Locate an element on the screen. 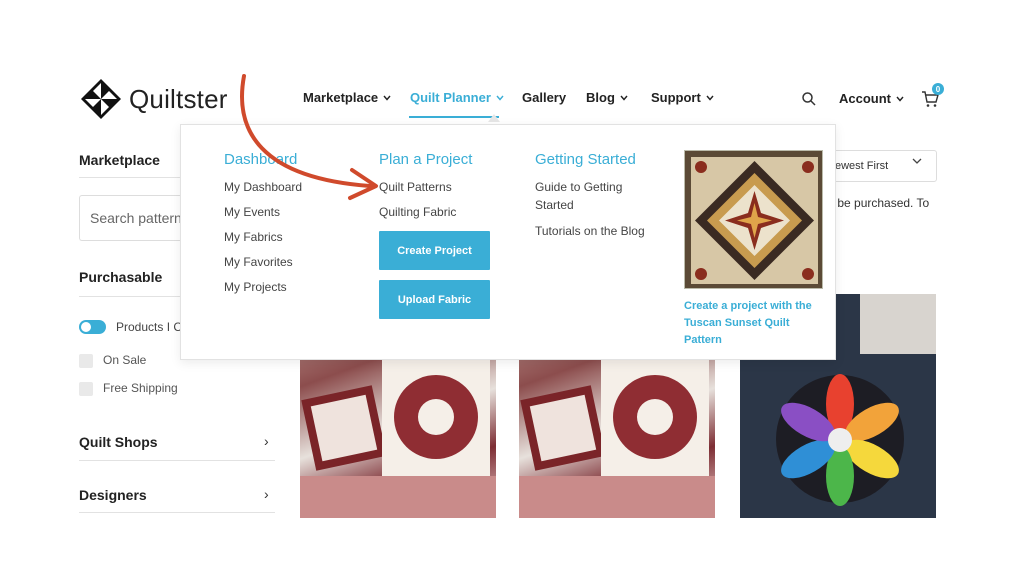 The width and height of the screenshot is (1024, 576). nav-support: Support is located at coordinates (682, 97).